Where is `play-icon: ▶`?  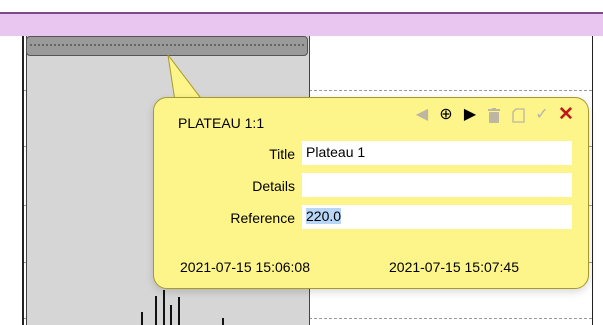
play-icon: ▶ is located at coordinates (470, 115).